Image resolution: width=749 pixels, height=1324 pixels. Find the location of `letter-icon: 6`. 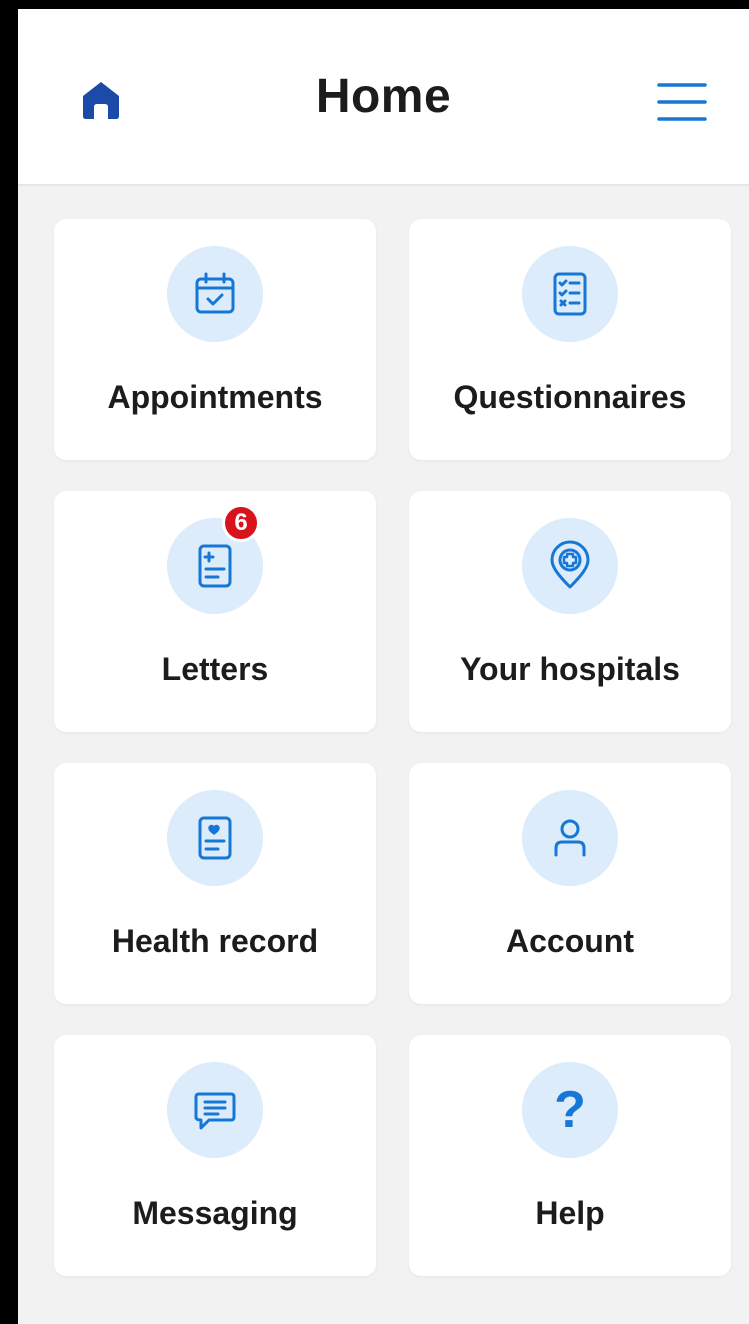

letter-icon: 6 is located at coordinates (215, 559).